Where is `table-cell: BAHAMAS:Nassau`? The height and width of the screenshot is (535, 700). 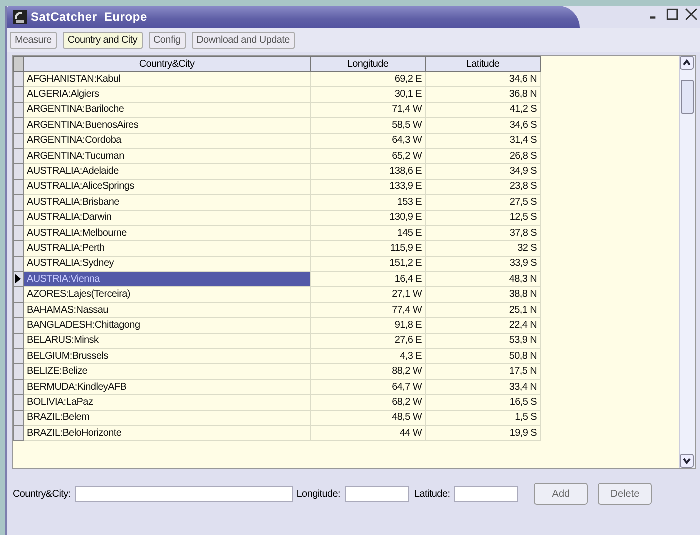 table-cell: BAHAMAS:Nassau is located at coordinates (167, 310).